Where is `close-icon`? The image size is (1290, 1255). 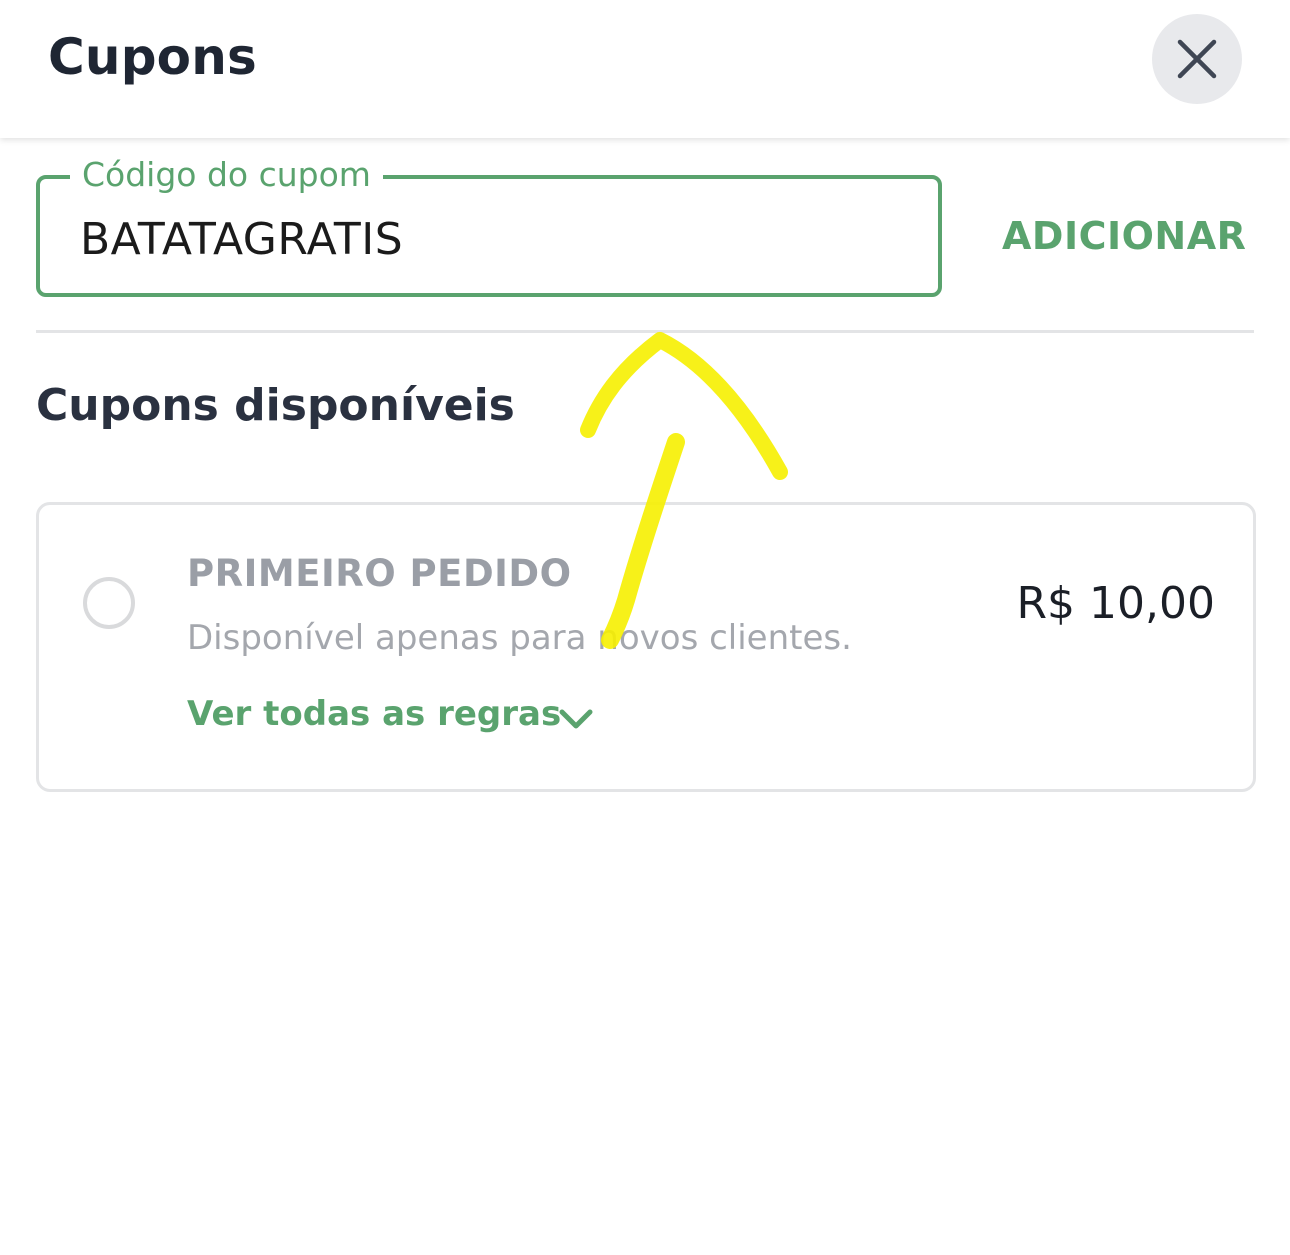
close-icon is located at coordinates (1197, 59).